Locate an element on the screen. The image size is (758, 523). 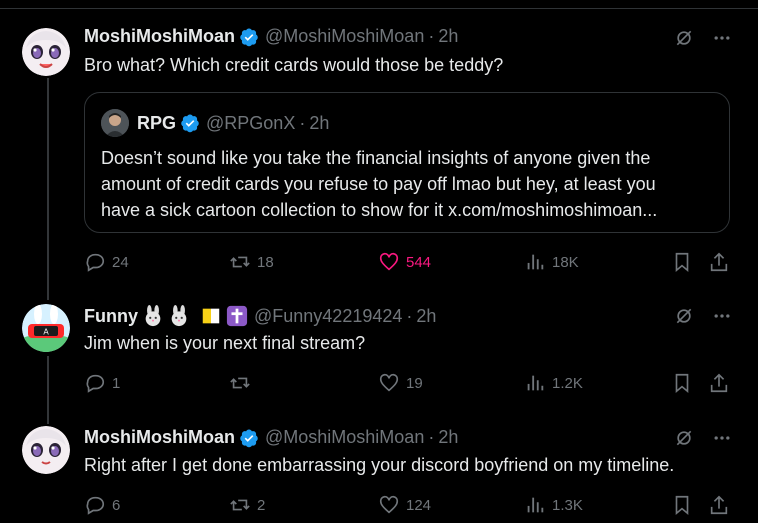
tweet-actions: 24 18 544 18K is located at coordinates (409, 263).